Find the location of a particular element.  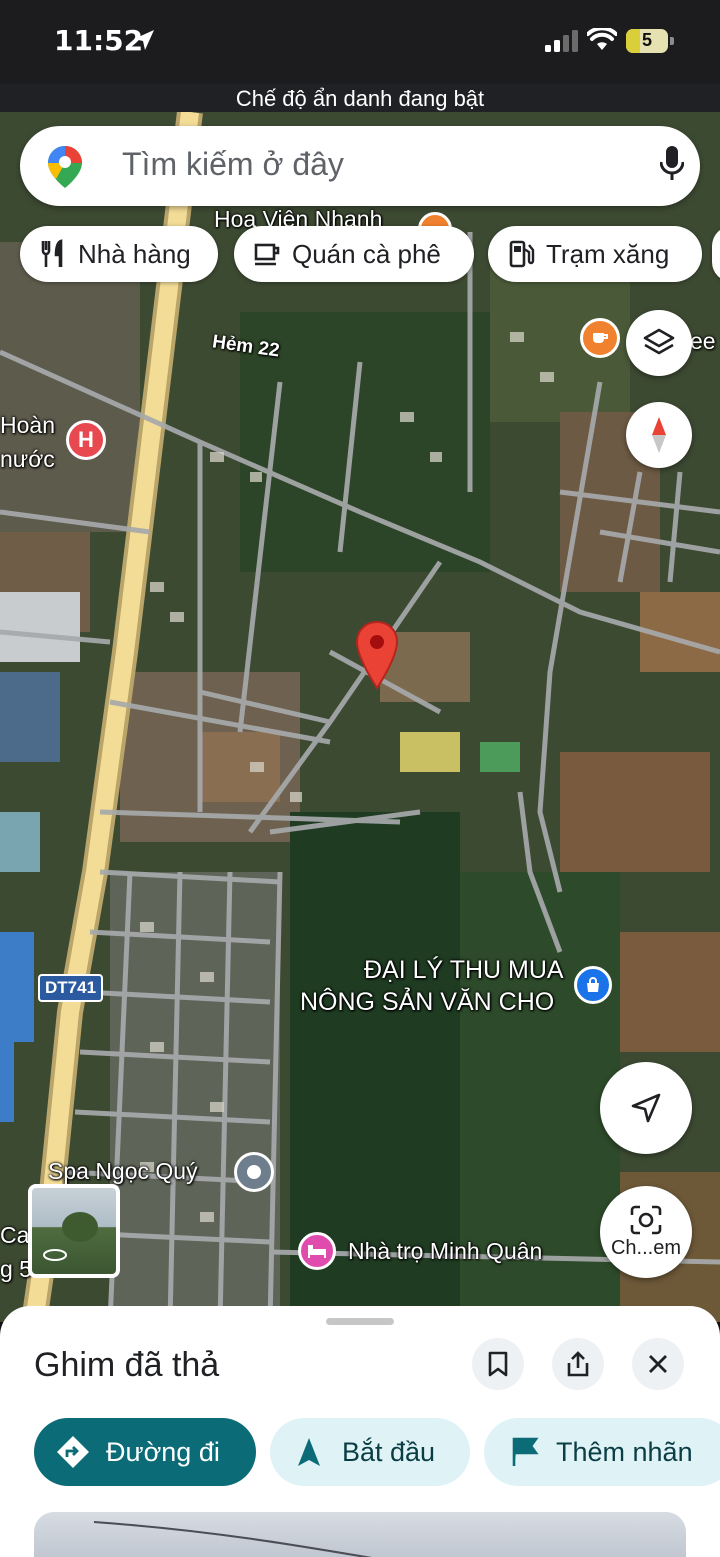

coffee-cup-icon is located at coordinates (267, 254).